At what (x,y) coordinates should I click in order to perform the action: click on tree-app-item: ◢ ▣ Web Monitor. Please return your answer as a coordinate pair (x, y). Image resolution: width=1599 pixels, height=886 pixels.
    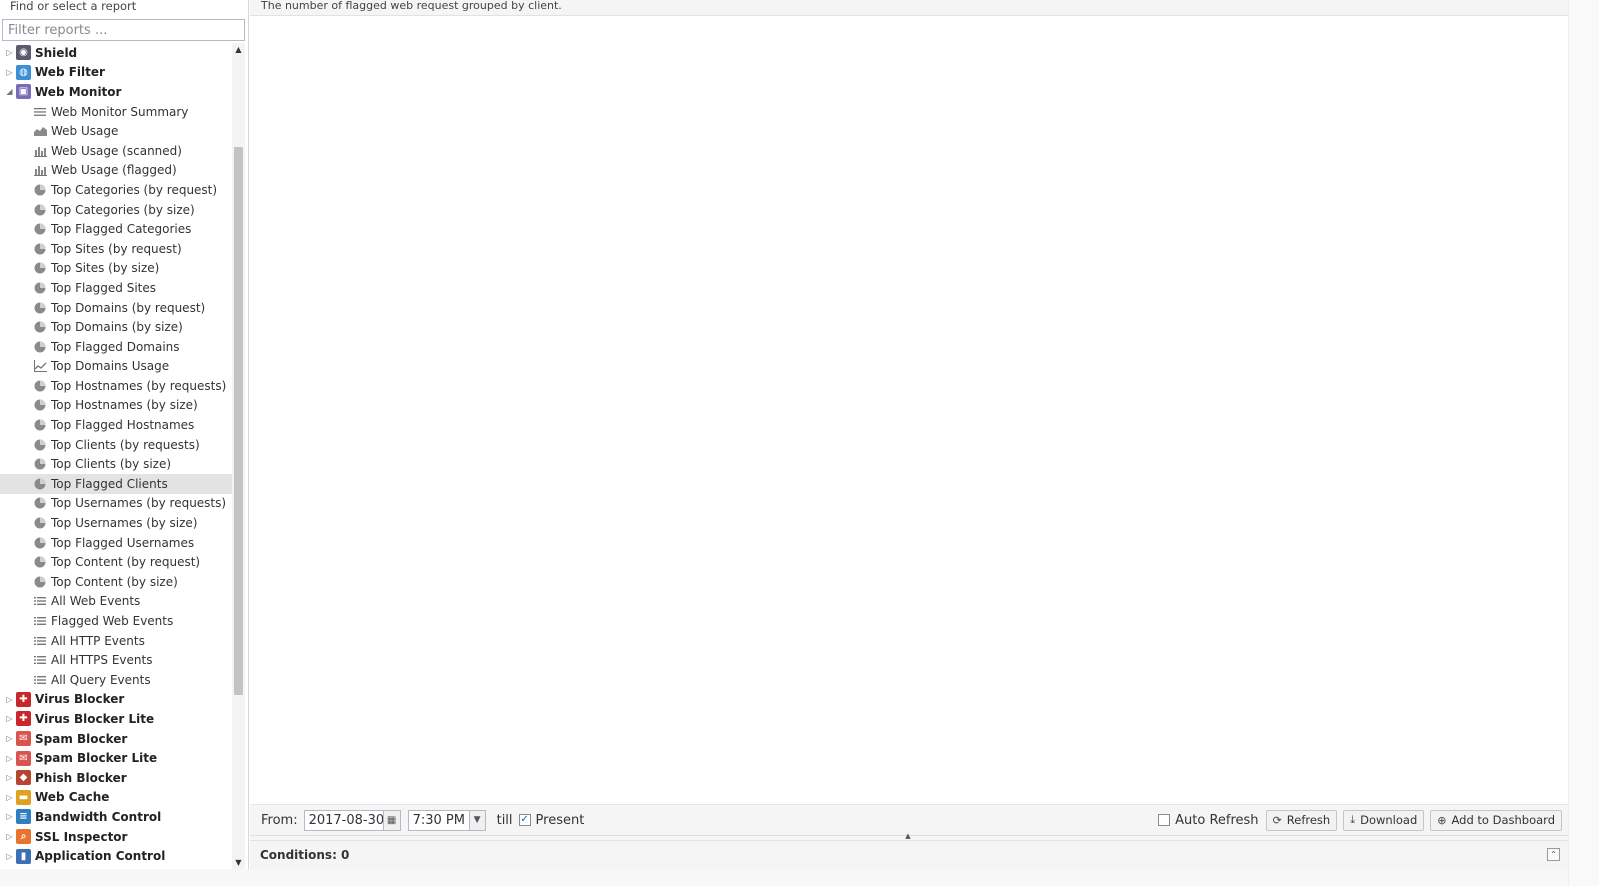
    Looking at the image, I should click on (116, 92).